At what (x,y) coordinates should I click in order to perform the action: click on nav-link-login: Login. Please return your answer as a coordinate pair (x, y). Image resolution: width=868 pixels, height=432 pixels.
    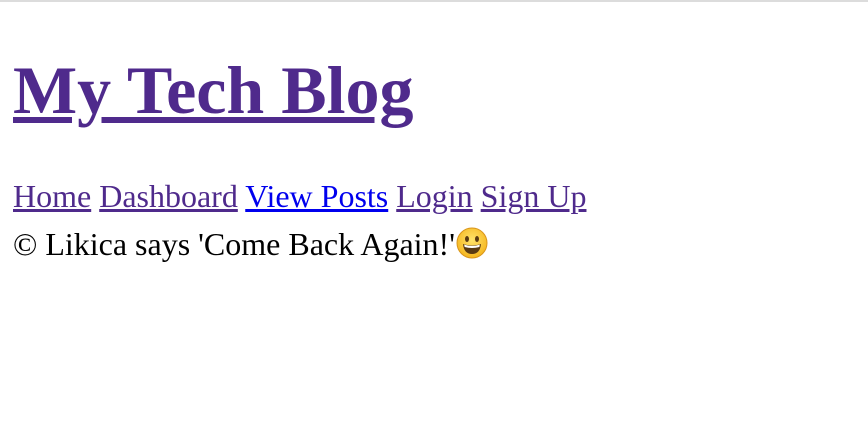
    Looking at the image, I should click on (434, 196).